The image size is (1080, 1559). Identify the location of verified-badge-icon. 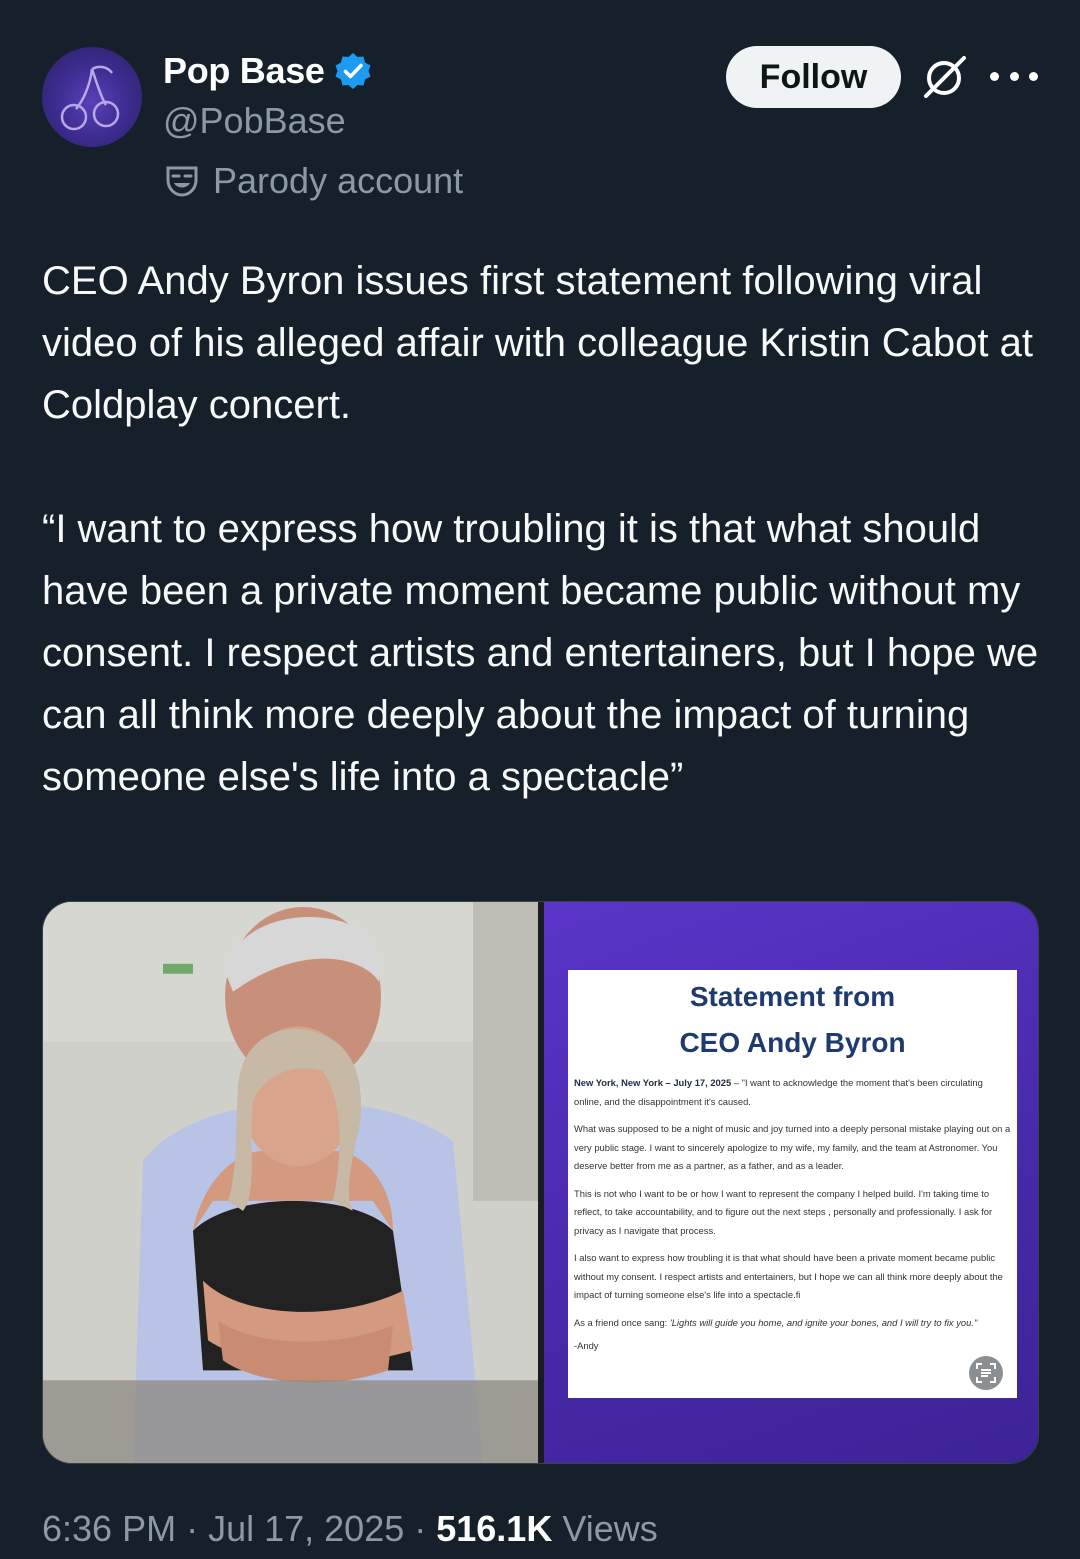
(353, 71).